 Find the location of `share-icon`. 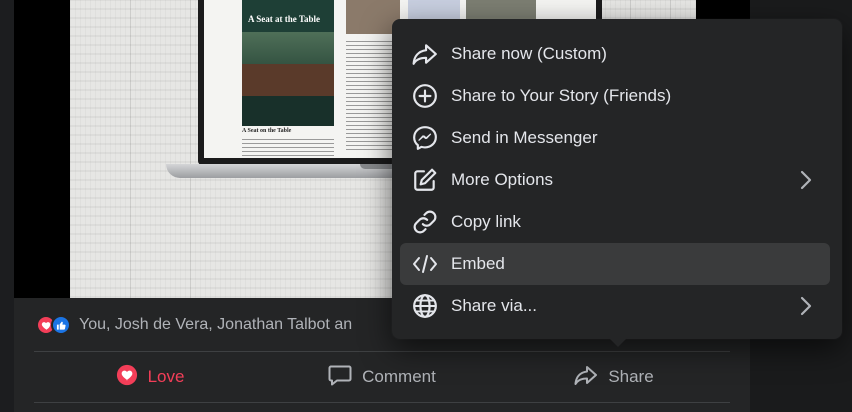

share-icon is located at coordinates (586, 377).